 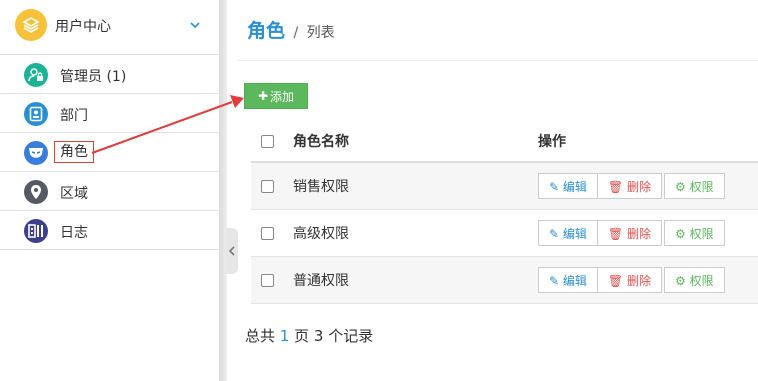 I want to click on sidebar-header: 用户中心, so click(x=109, y=27).